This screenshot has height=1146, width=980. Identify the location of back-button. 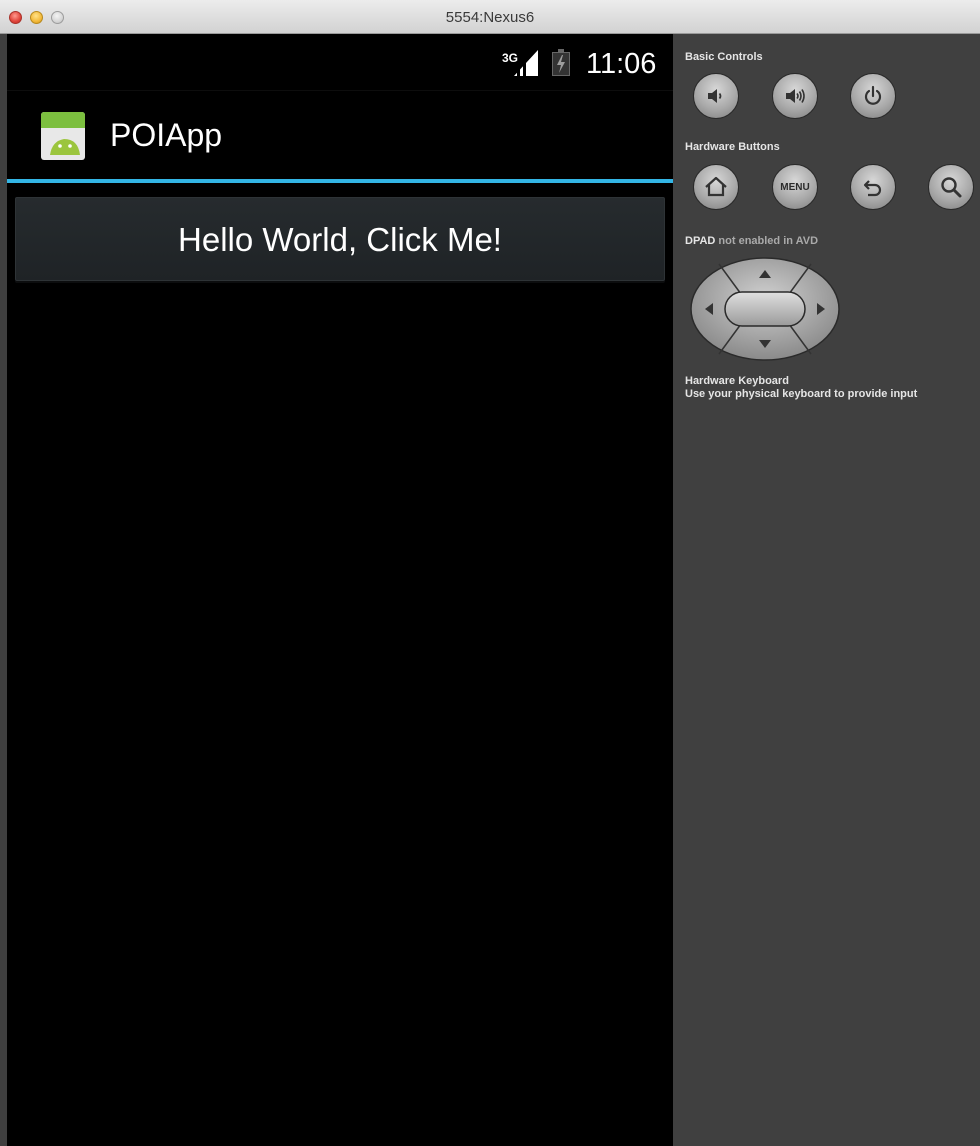
(873, 187).